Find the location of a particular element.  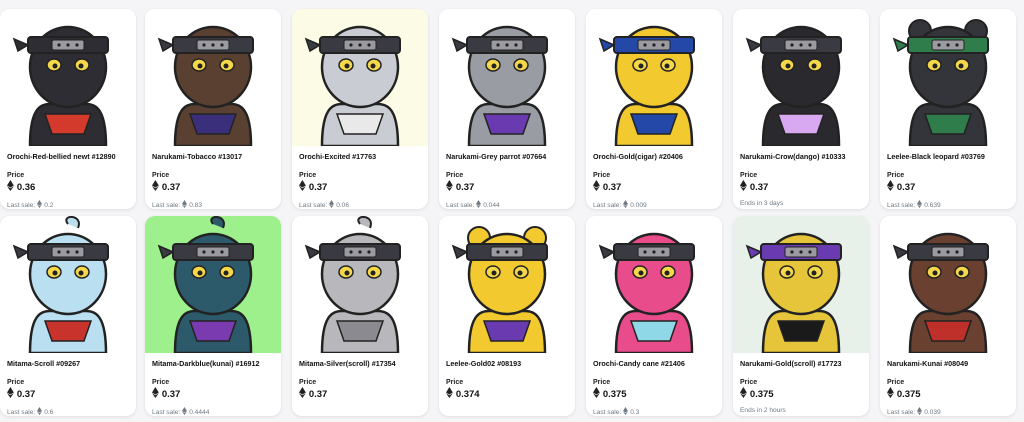

nft-name: Narukami-Crow(dango) #10333 is located at coordinates (802, 156).